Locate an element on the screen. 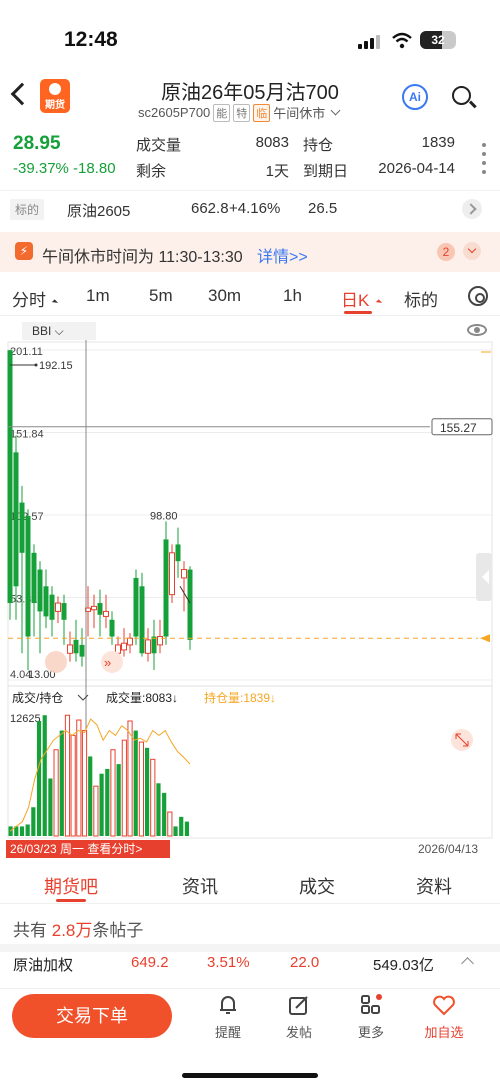  session-status: 午间休市 is located at coordinates (299, 112).